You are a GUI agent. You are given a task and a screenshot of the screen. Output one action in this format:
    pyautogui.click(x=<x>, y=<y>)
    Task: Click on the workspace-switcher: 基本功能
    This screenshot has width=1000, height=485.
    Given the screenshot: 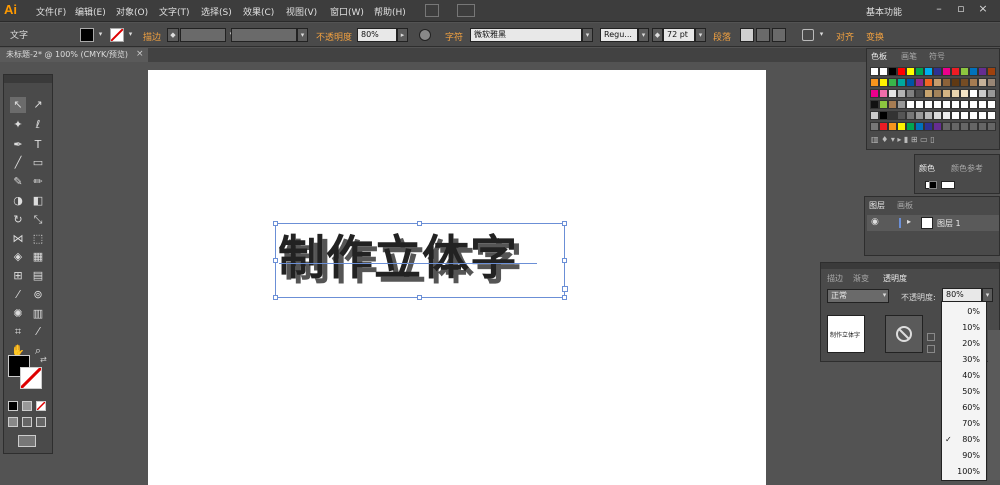 What is the action you would take?
    pyautogui.click(x=884, y=11)
    